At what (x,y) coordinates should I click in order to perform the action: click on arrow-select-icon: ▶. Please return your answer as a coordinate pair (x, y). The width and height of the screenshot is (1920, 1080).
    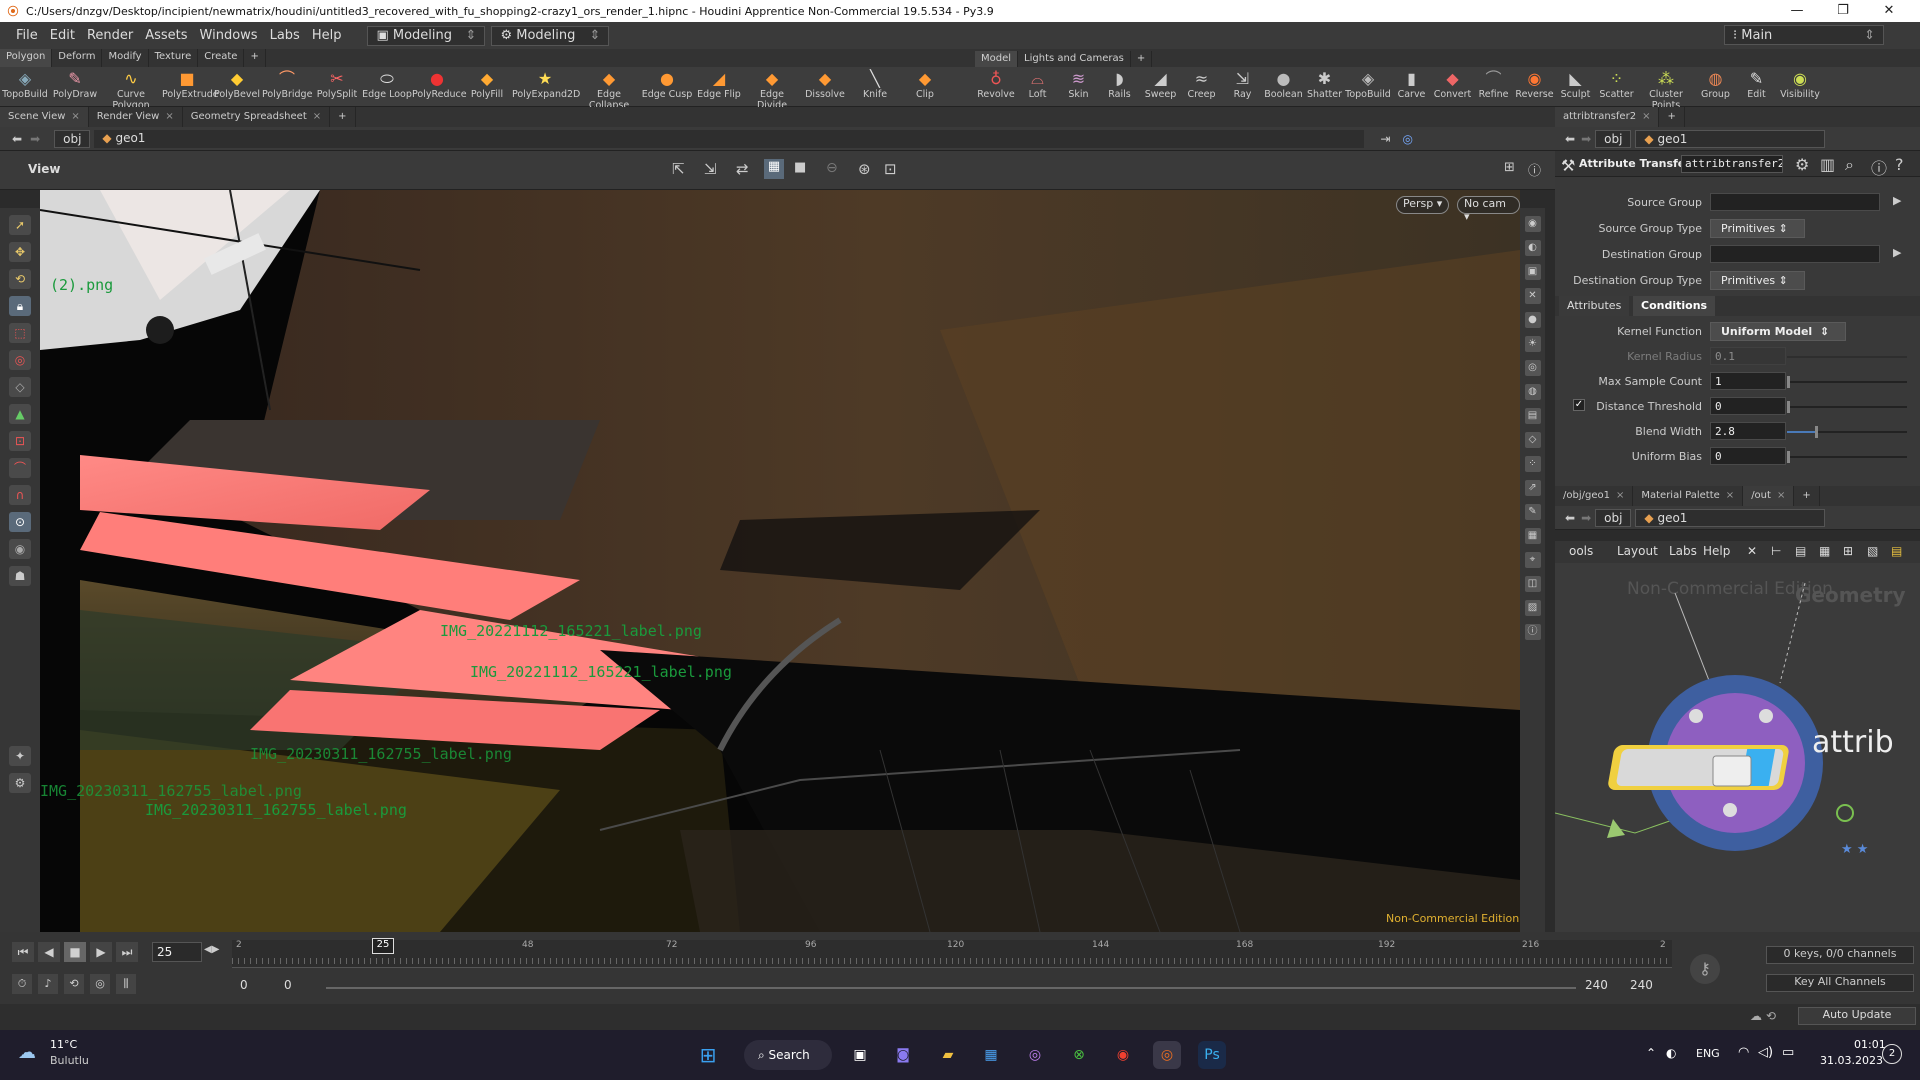
    Looking at the image, I should click on (1897, 252).